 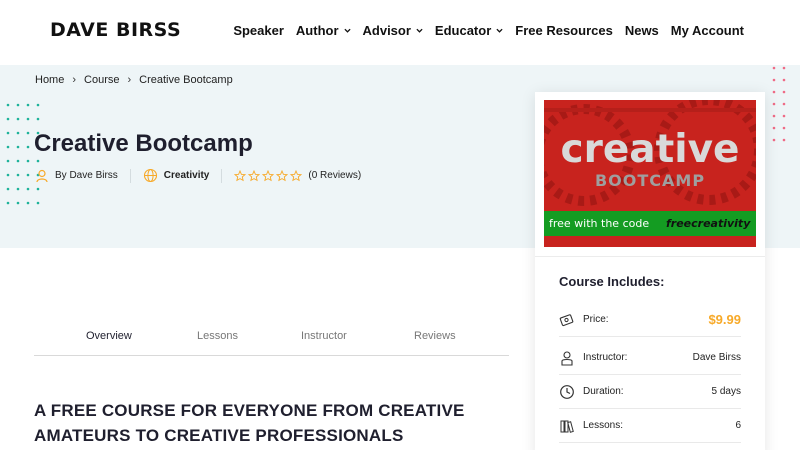 What do you see at coordinates (324, 336) in the screenshot?
I see `tab-instructor: Instructor` at bounding box center [324, 336].